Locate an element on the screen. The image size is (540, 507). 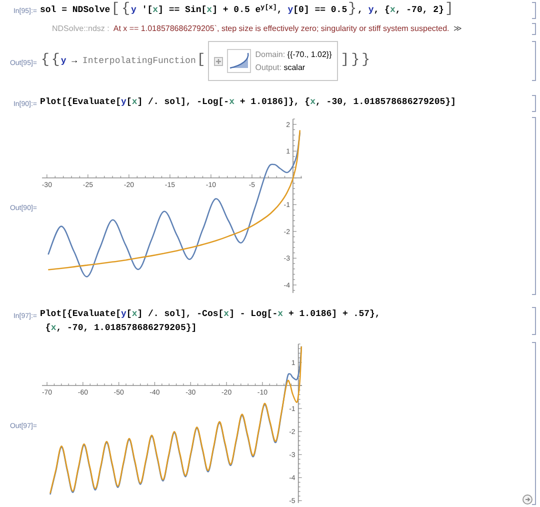
code-line: Plot[{Evaluate[y[x] /. sol], -Log[-x + 1.0186]}, {x, -30, 1.018578686279205}] is located at coordinates (248, 102).